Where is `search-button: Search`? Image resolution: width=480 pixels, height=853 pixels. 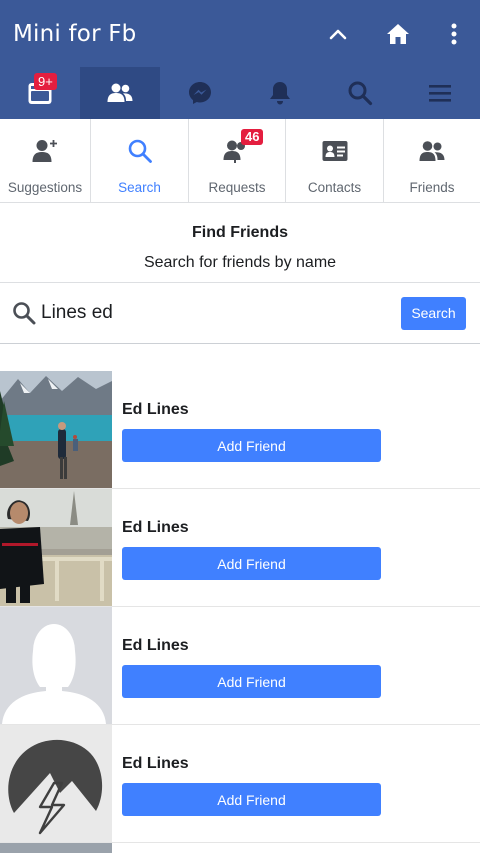 search-button: Search is located at coordinates (433, 313).